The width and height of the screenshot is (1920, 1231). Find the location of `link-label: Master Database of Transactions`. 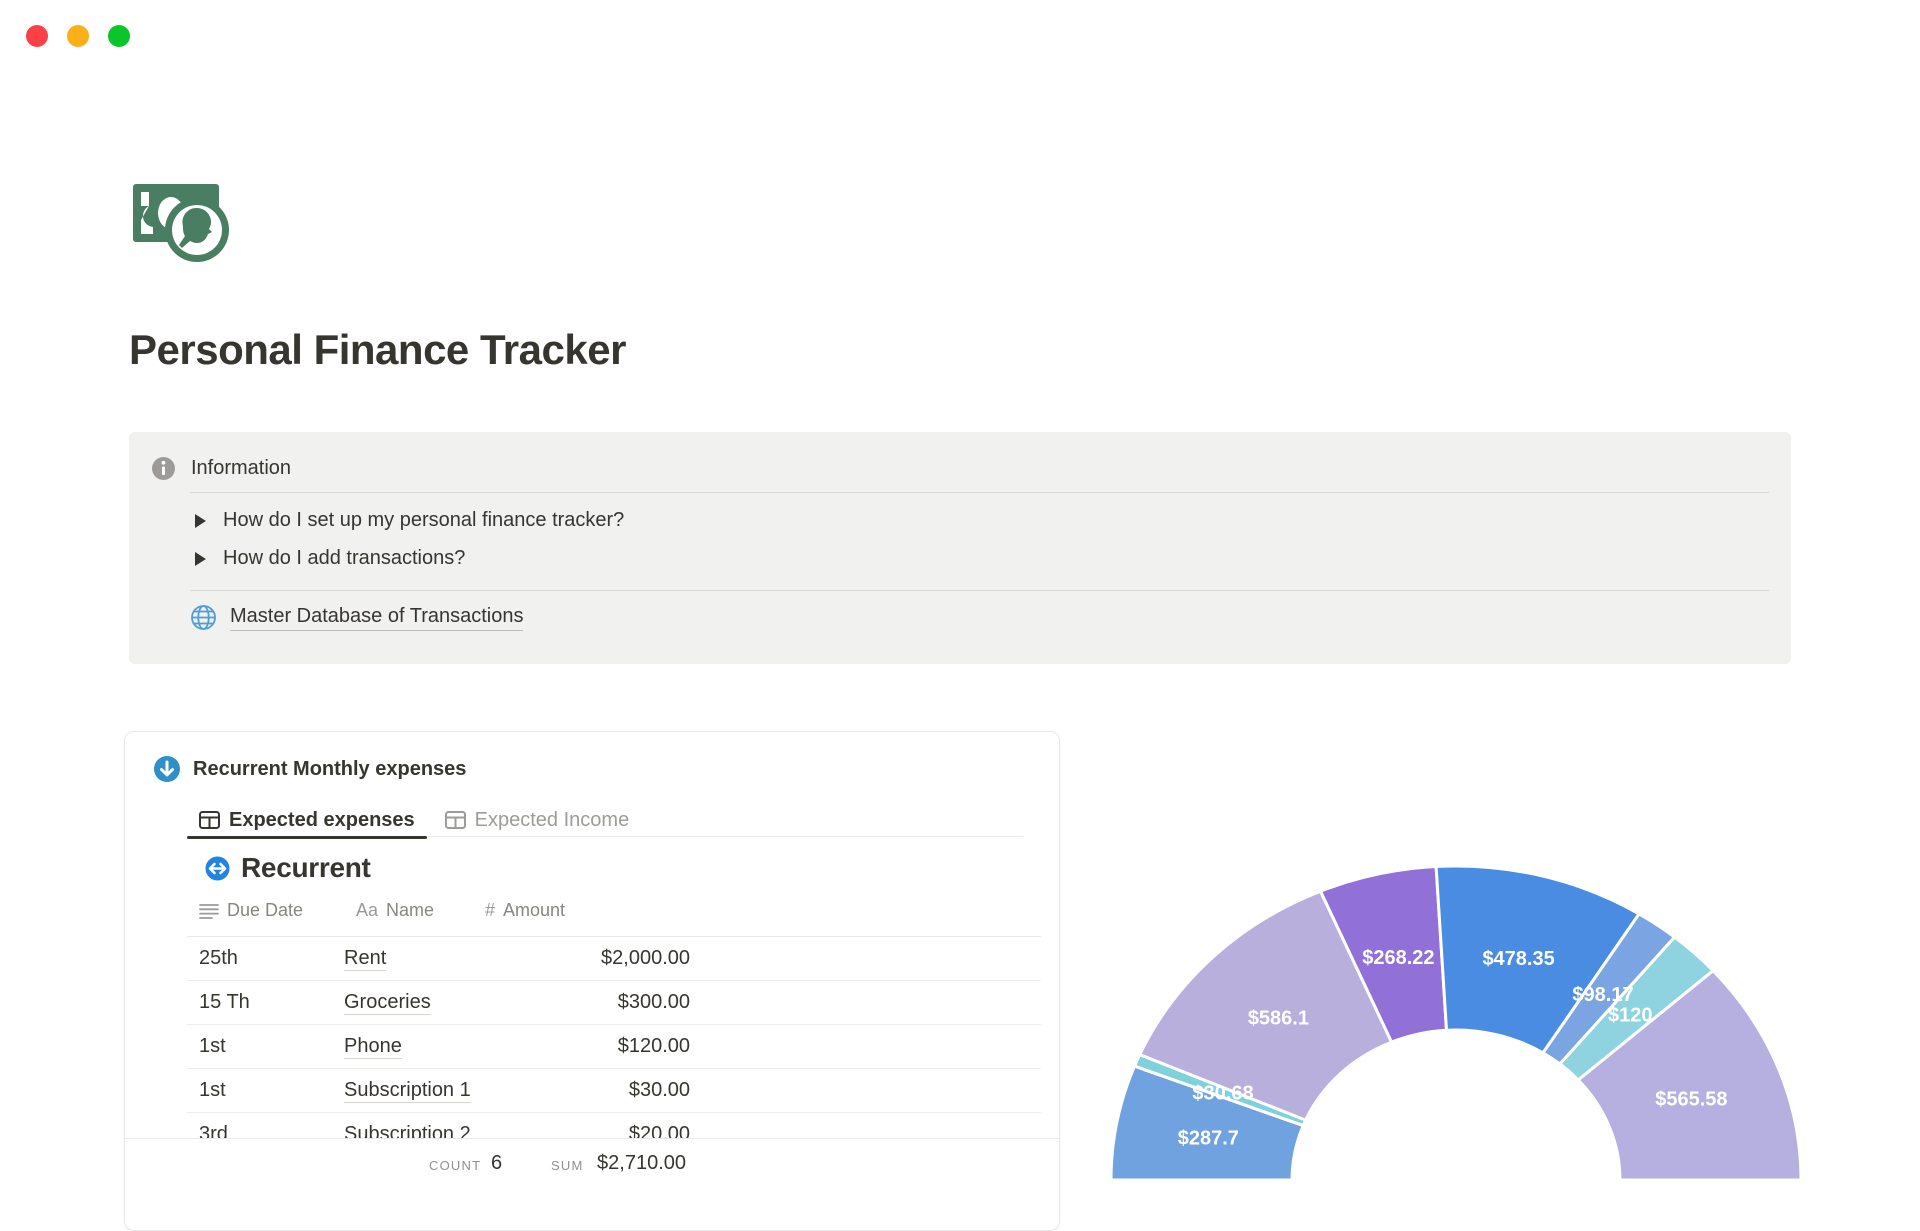

link-label: Master Database of Transactions is located at coordinates (377, 618).